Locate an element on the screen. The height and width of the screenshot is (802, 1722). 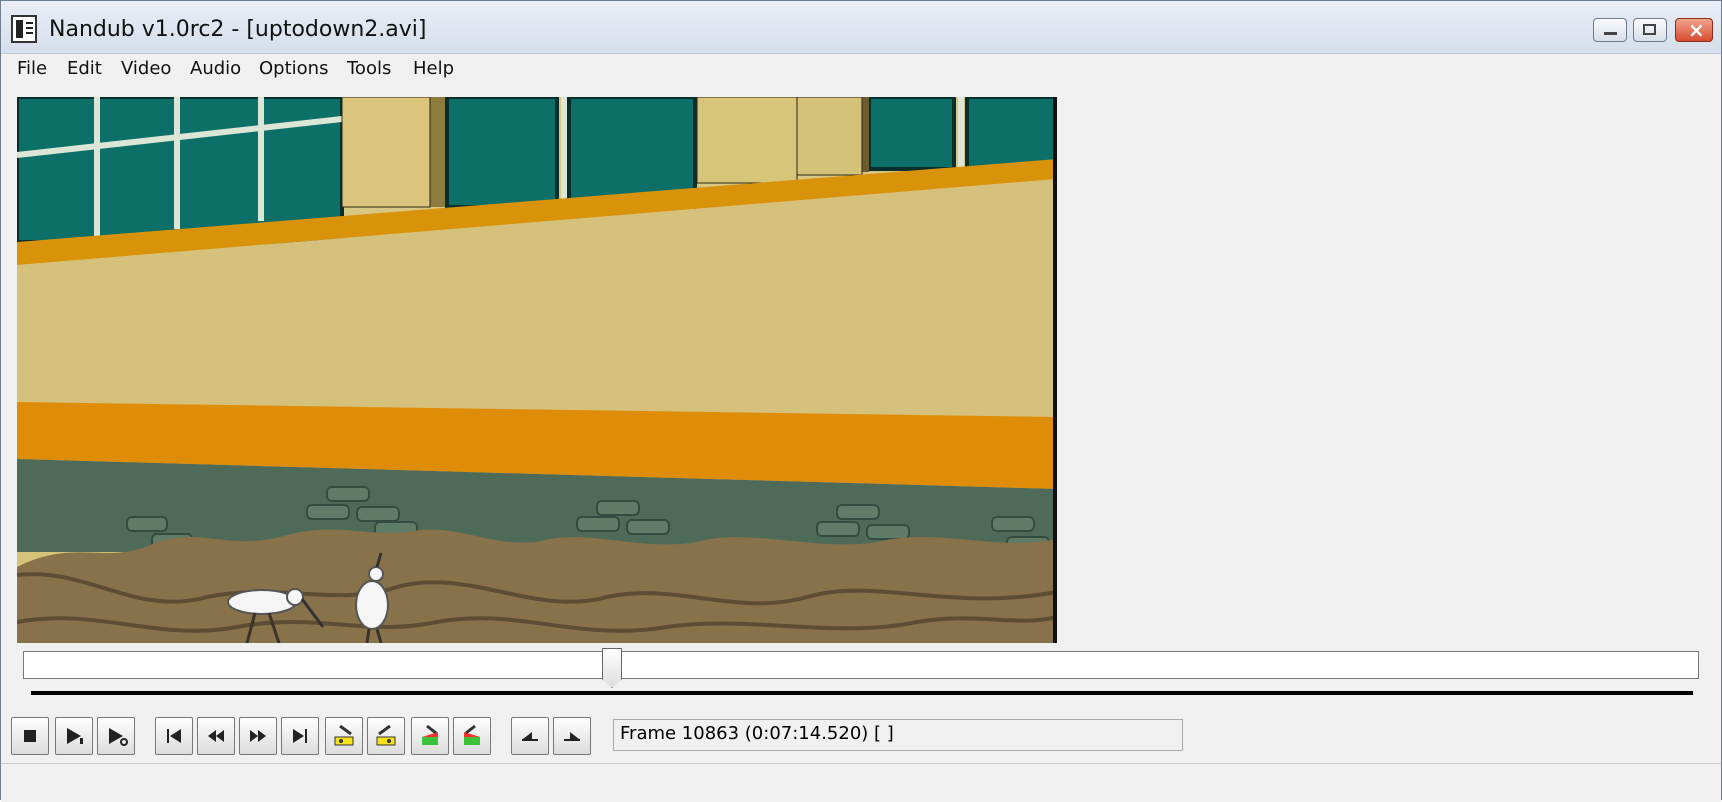
window-title: Nandub v1.0rc2 - [uptodown2.avi] is located at coordinates (238, 29).